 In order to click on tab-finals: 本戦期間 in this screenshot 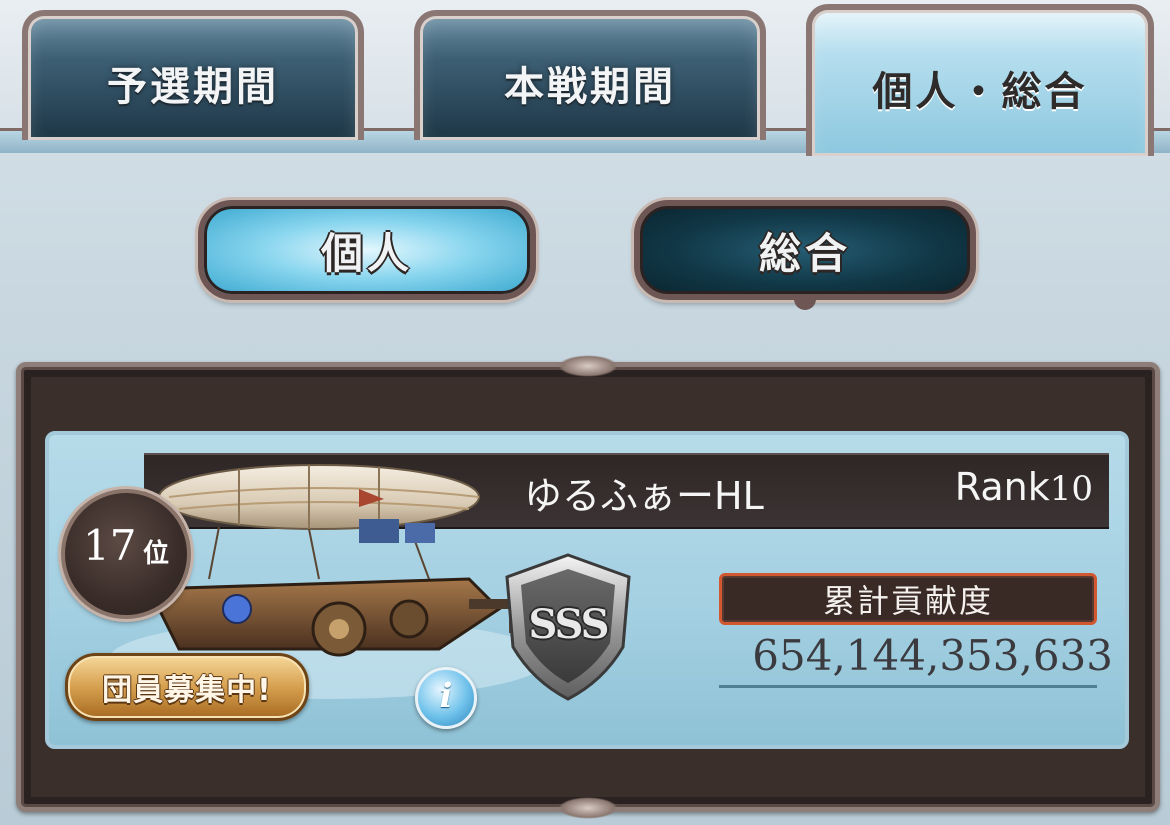, I will do `click(590, 75)`.